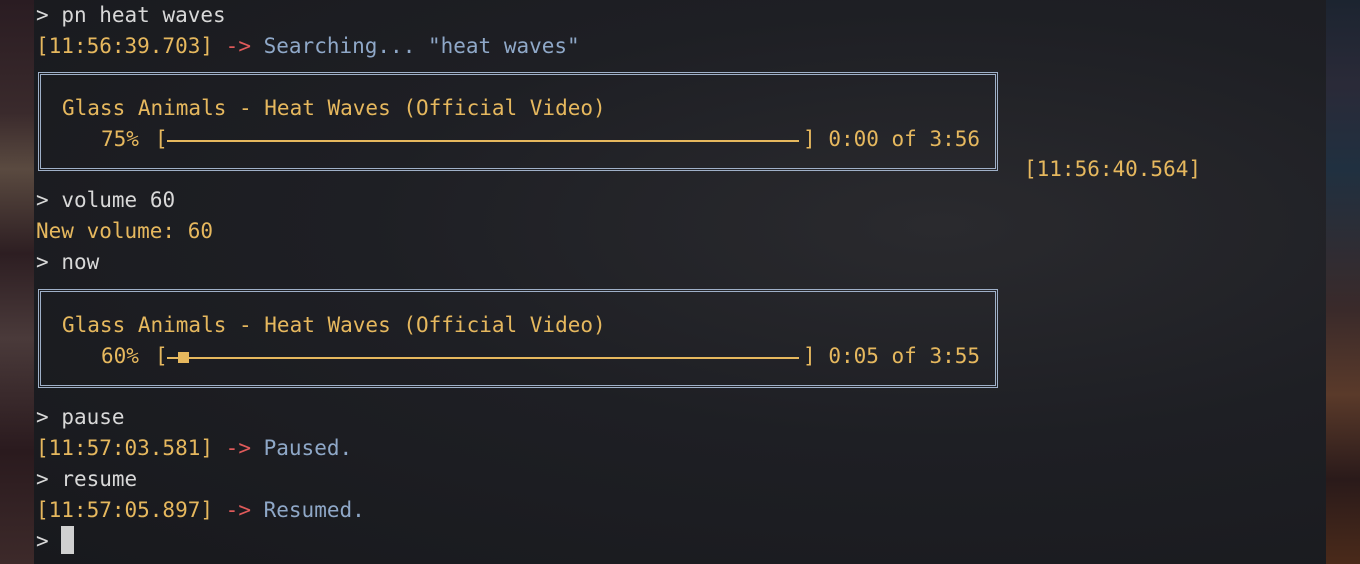 Image resolution: width=1360 pixels, height=564 pixels. Describe the element at coordinates (143, 15) in the screenshot. I see `command-text: pn heat waves` at that location.